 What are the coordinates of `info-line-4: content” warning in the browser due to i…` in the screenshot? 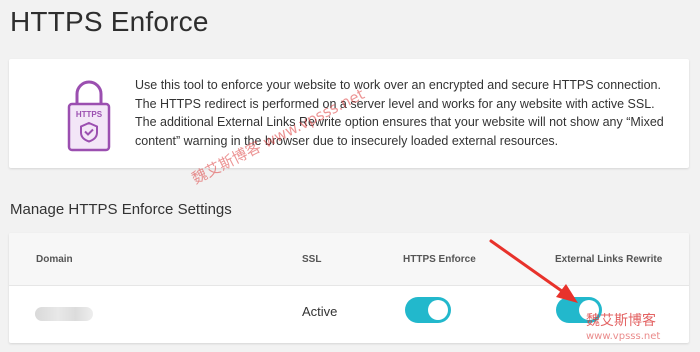 It's located at (347, 140).